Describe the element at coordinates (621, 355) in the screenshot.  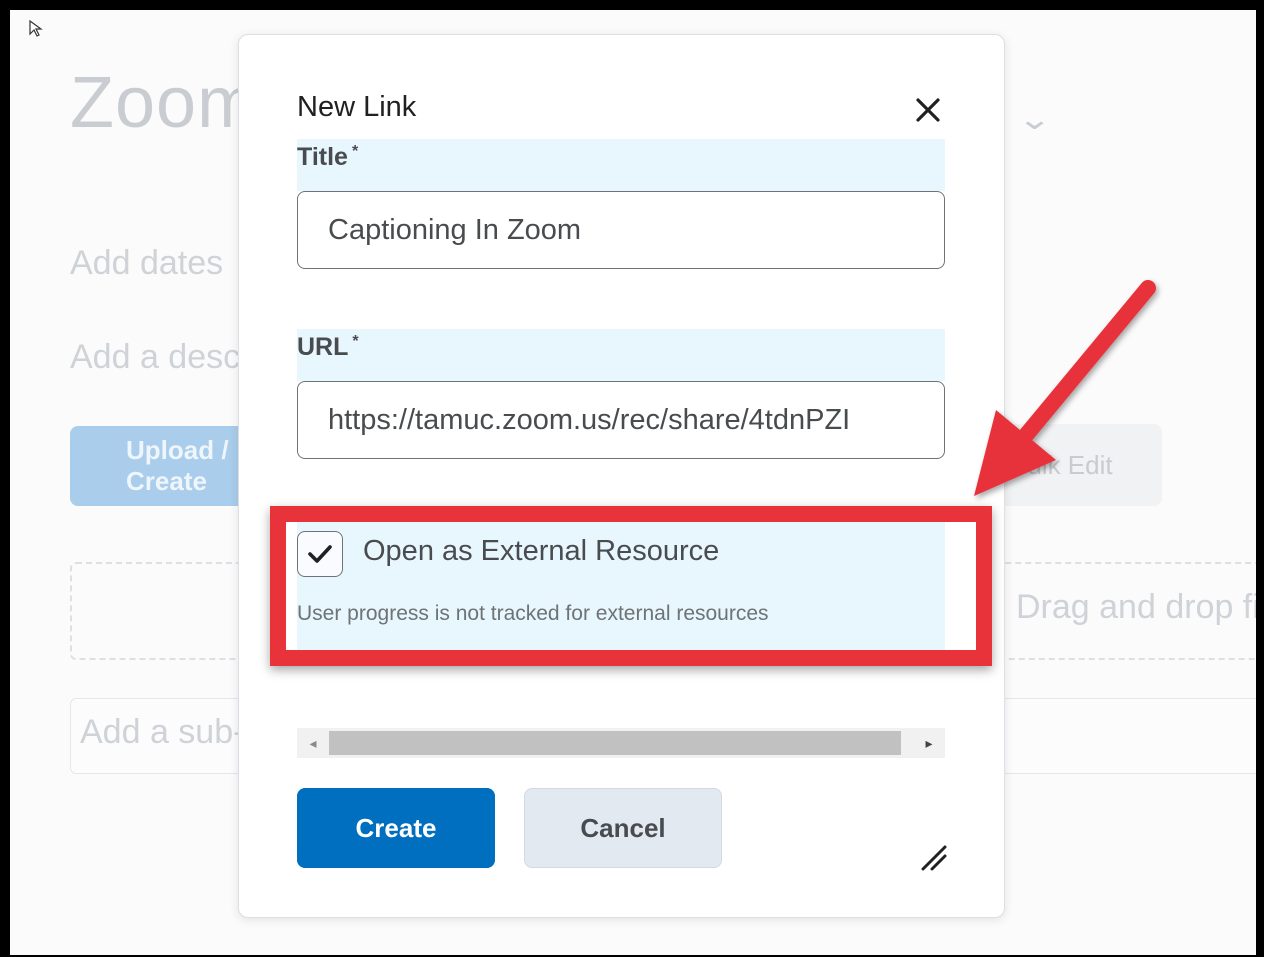
I see `url-label-background` at that location.